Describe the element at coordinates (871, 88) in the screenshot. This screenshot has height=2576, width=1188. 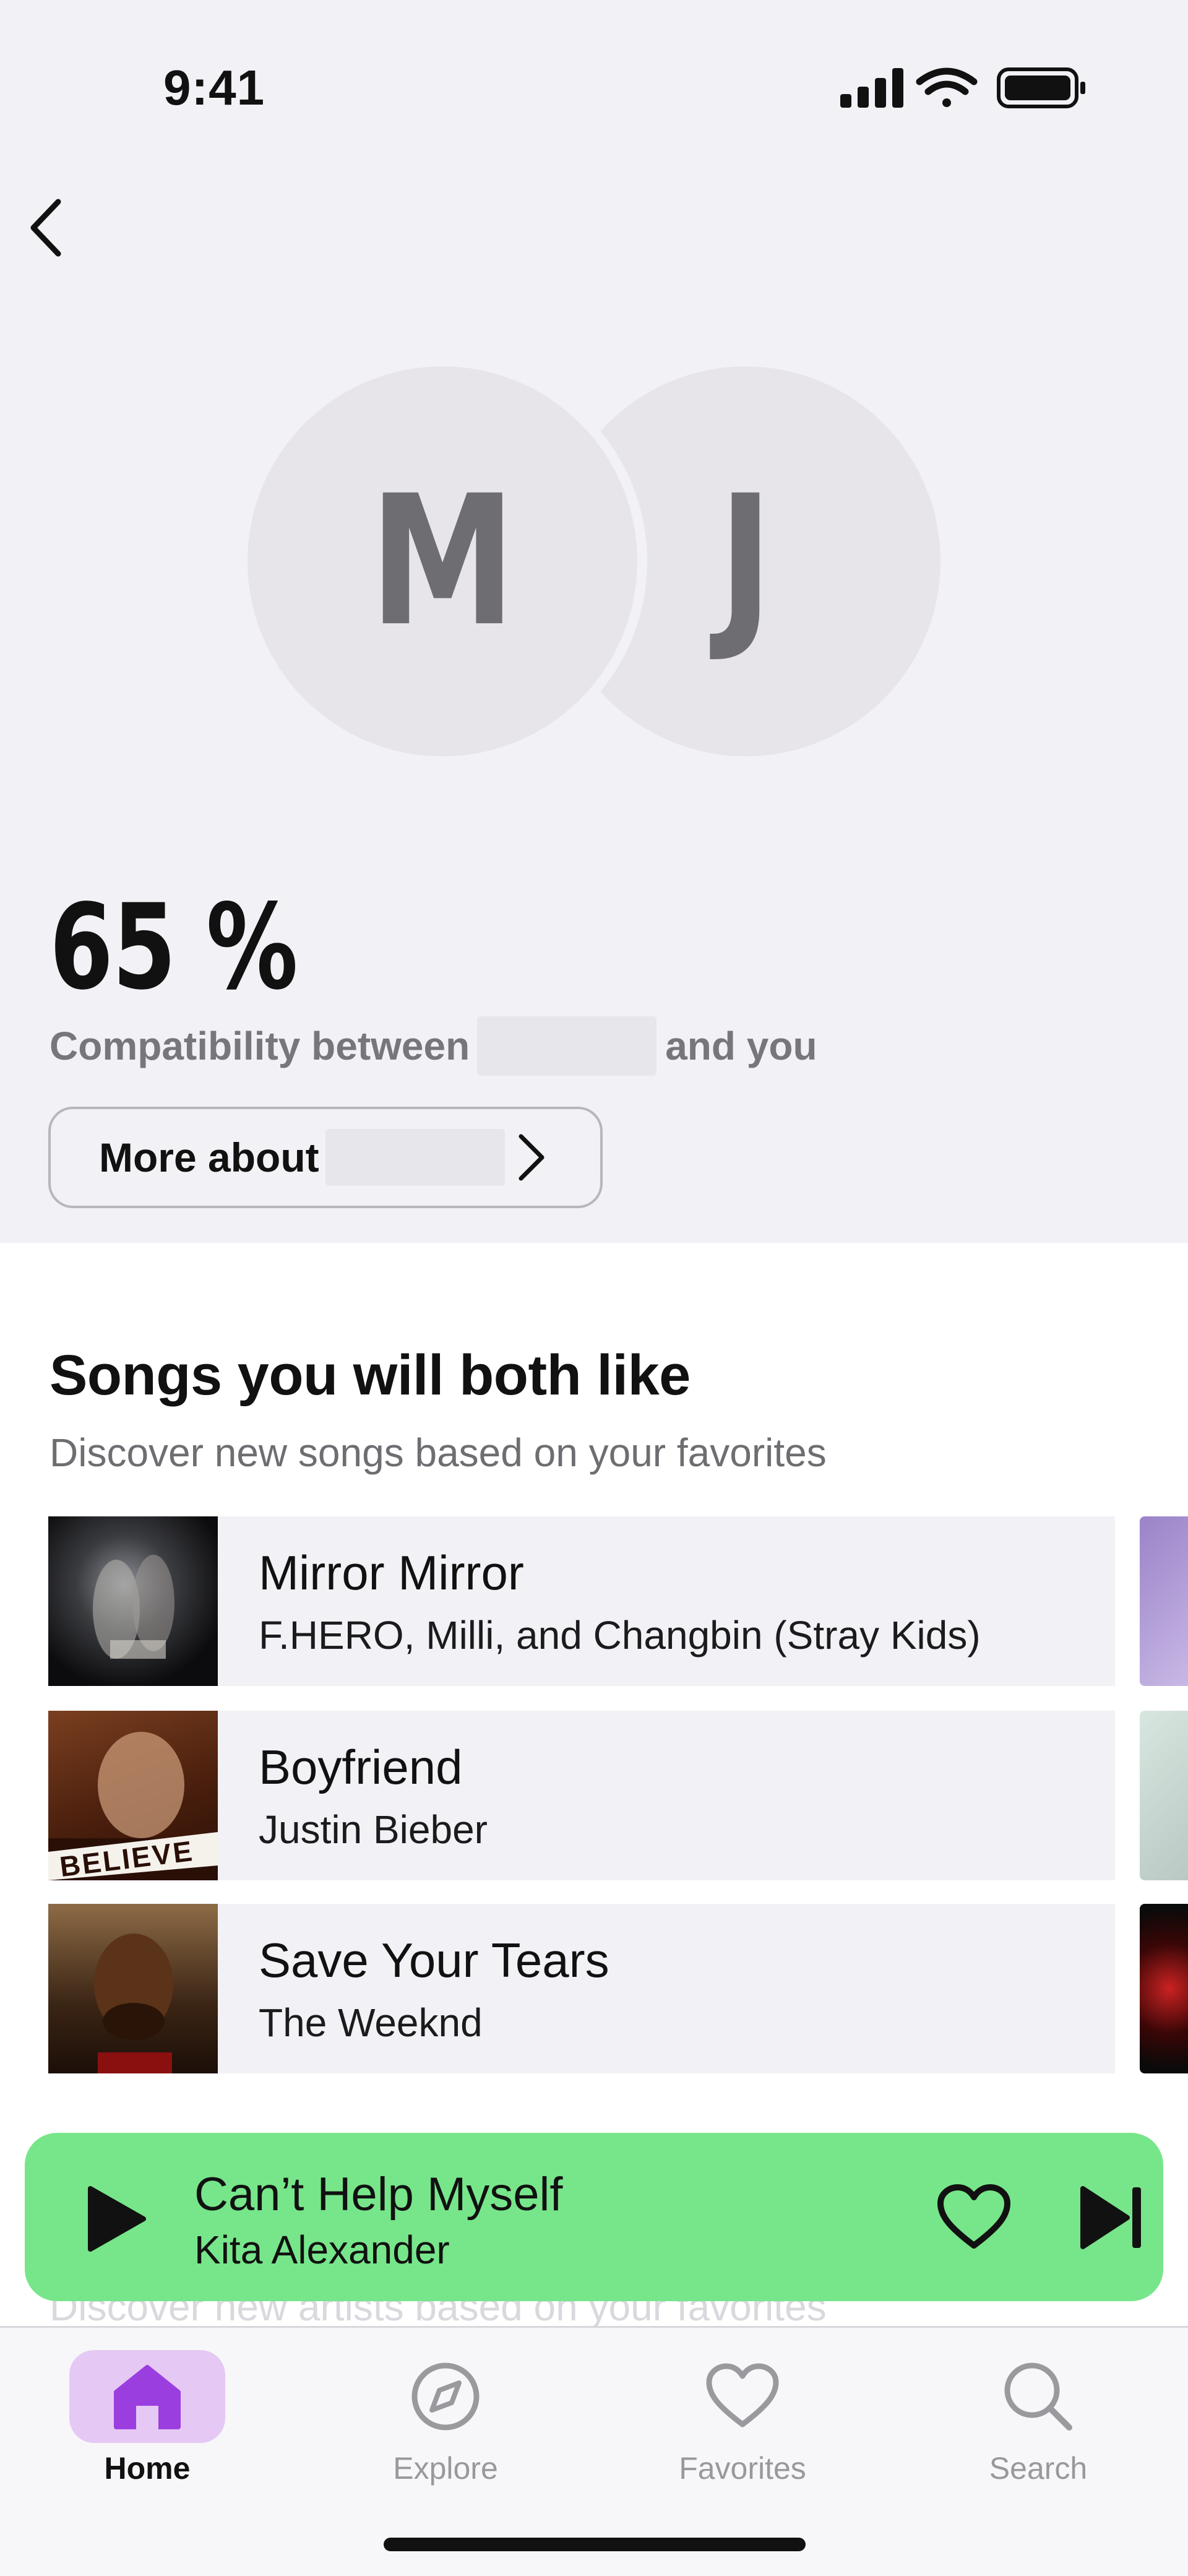
I see `signal-icon` at that location.